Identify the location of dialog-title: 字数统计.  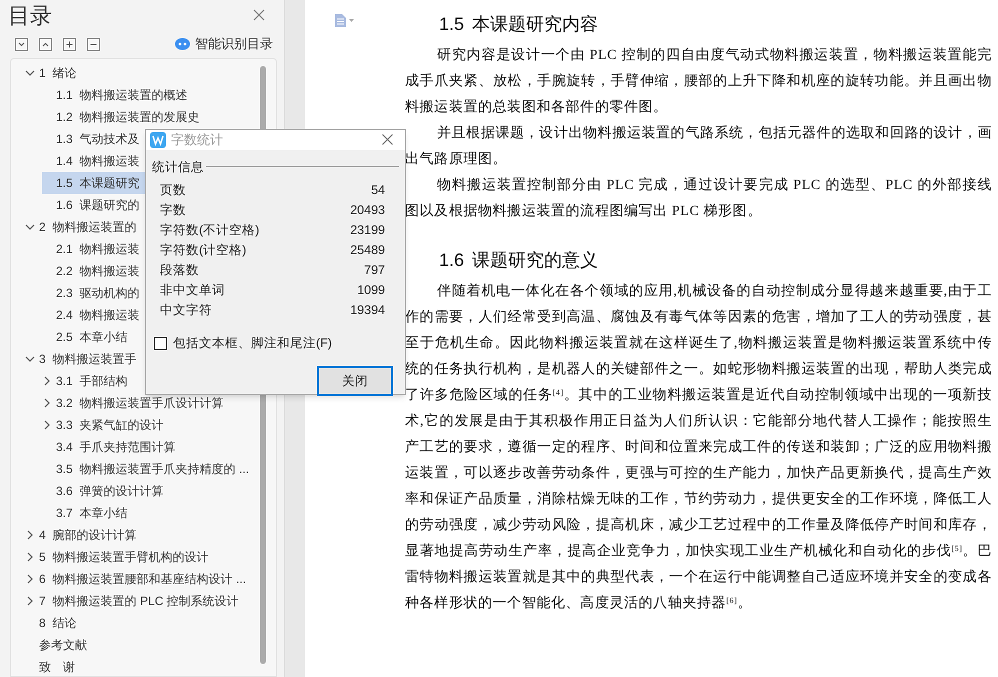
(197, 140).